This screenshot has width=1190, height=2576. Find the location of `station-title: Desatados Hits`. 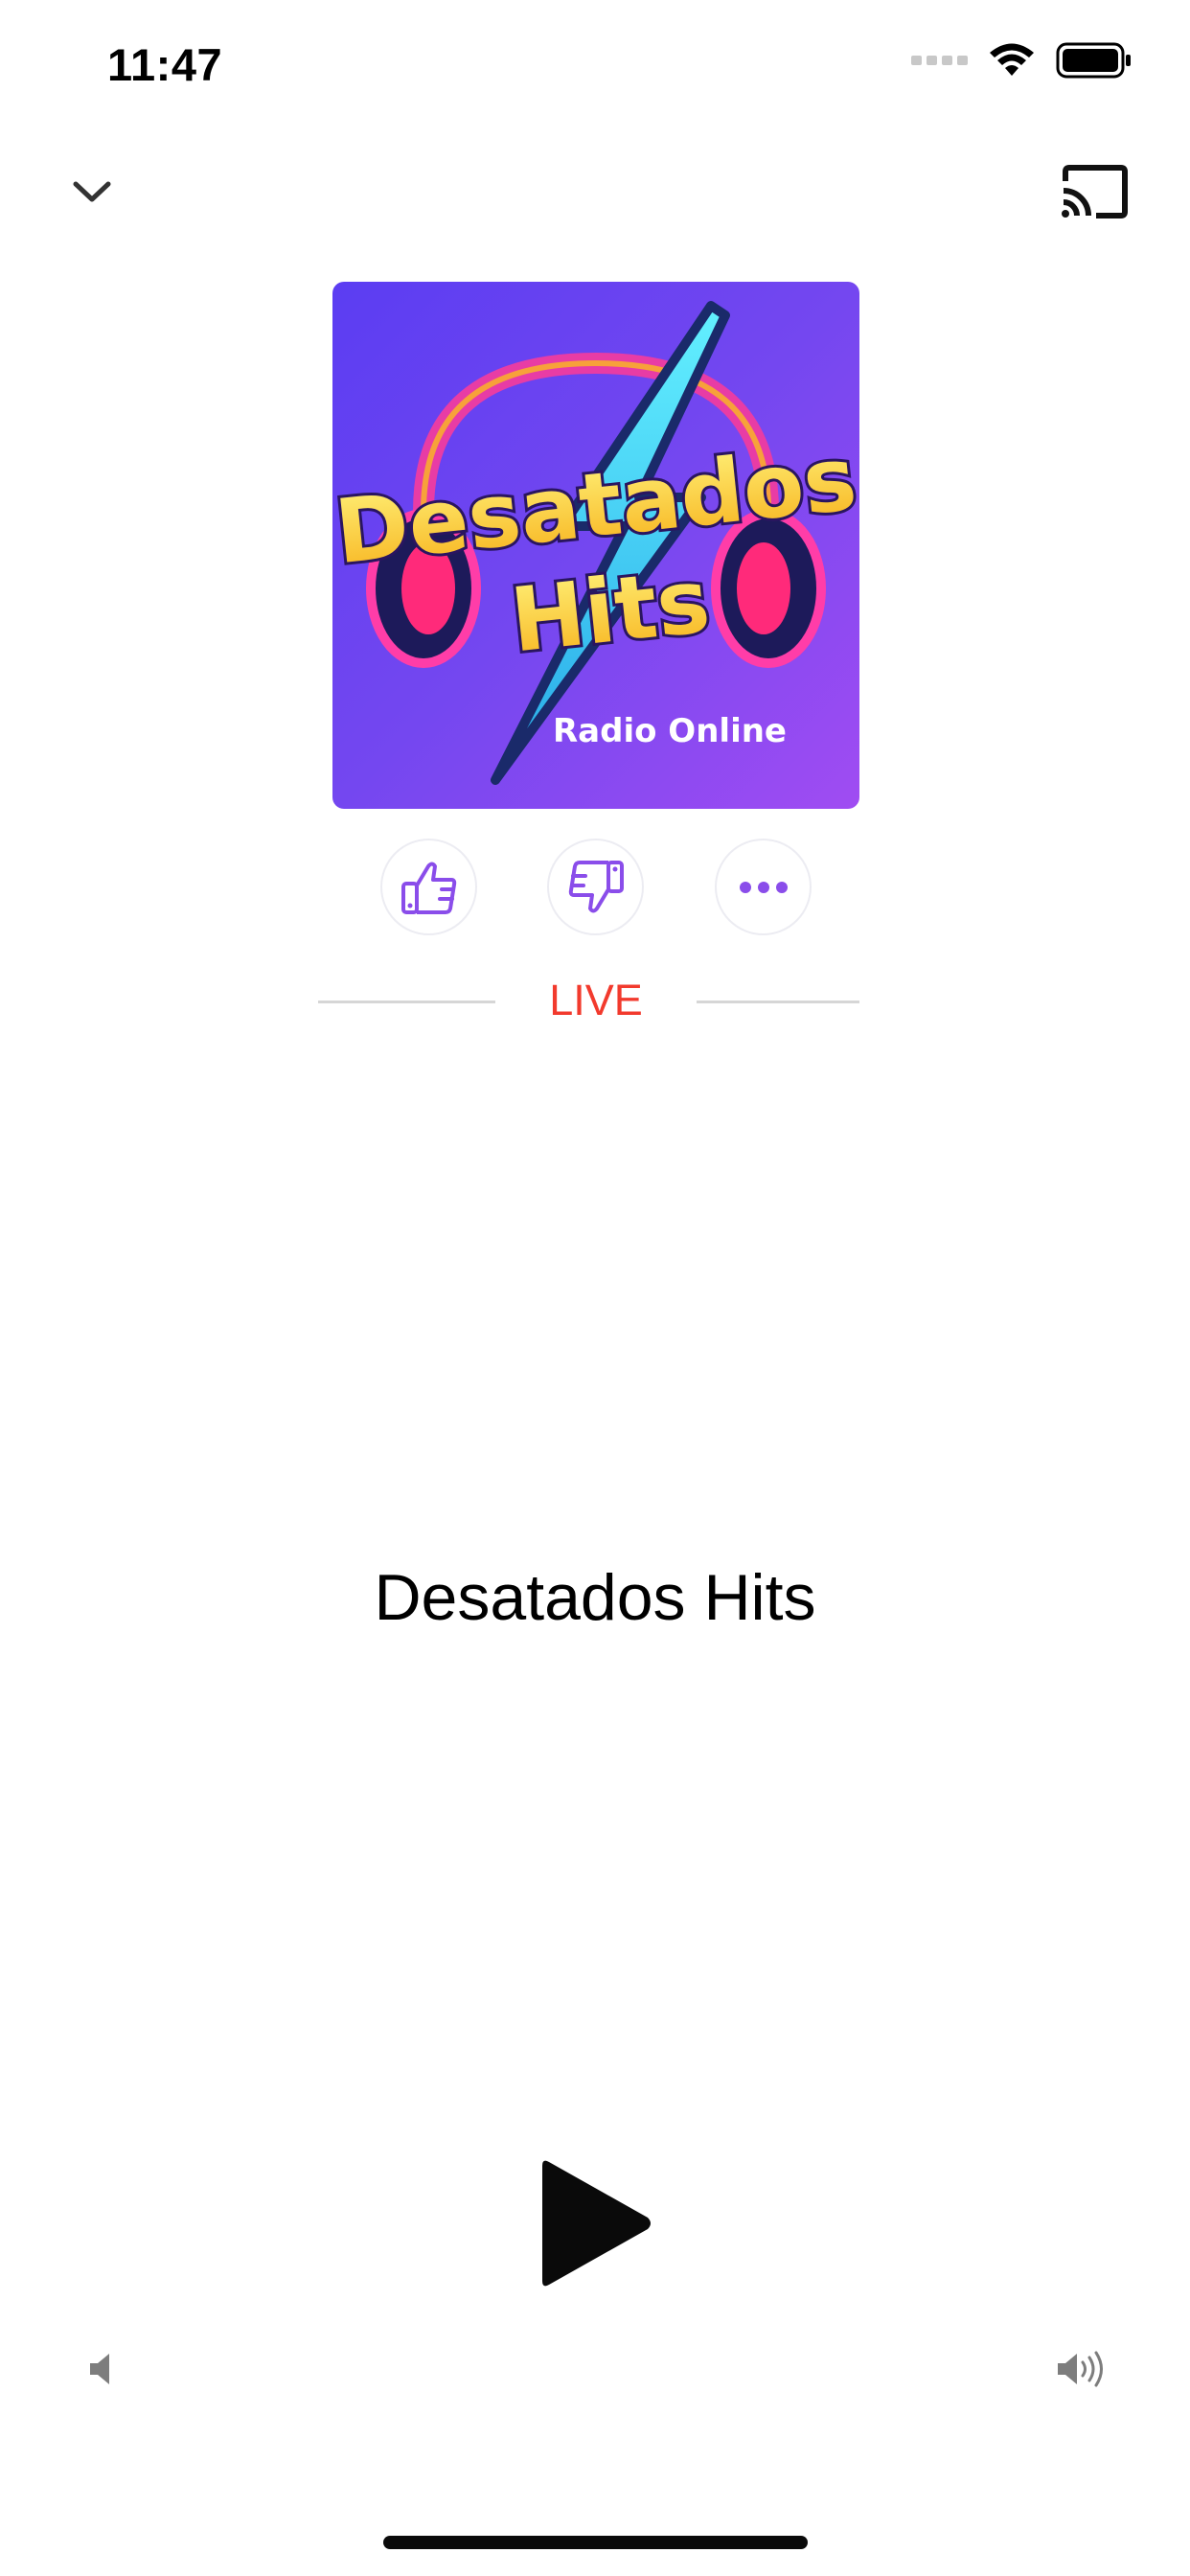

station-title: Desatados Hits is located at coordinates (595, 1598).